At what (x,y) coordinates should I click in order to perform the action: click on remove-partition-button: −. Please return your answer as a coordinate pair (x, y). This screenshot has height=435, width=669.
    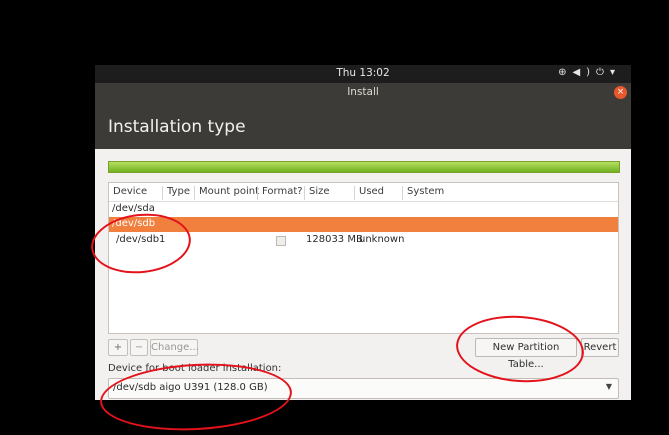
    Looking at the image, I should click on (139, 347).